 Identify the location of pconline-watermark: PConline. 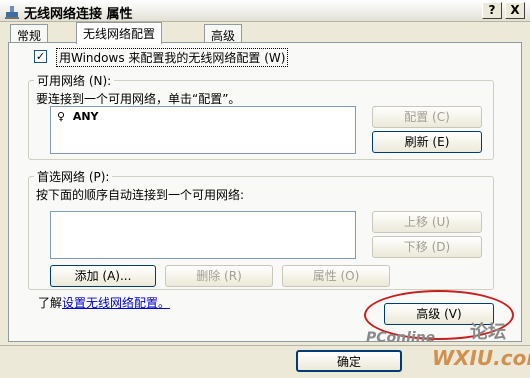
(401, 338).